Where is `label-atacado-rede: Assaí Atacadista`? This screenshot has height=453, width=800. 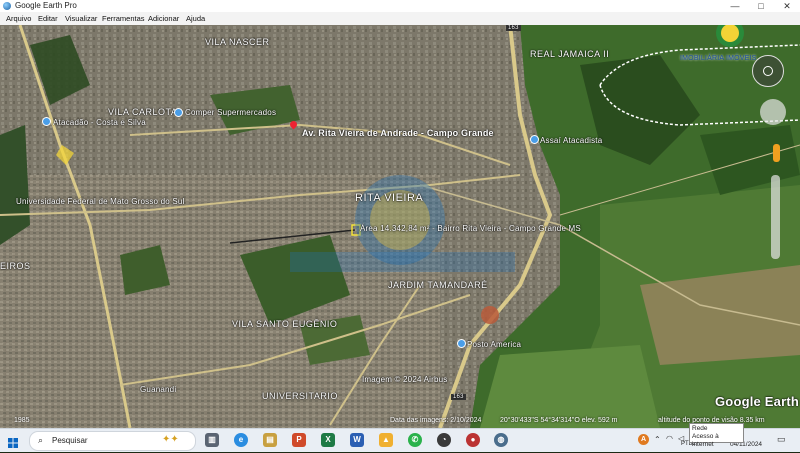 label-atacado-rede: Assaí Atacadista is located at coordinates (571, 140).